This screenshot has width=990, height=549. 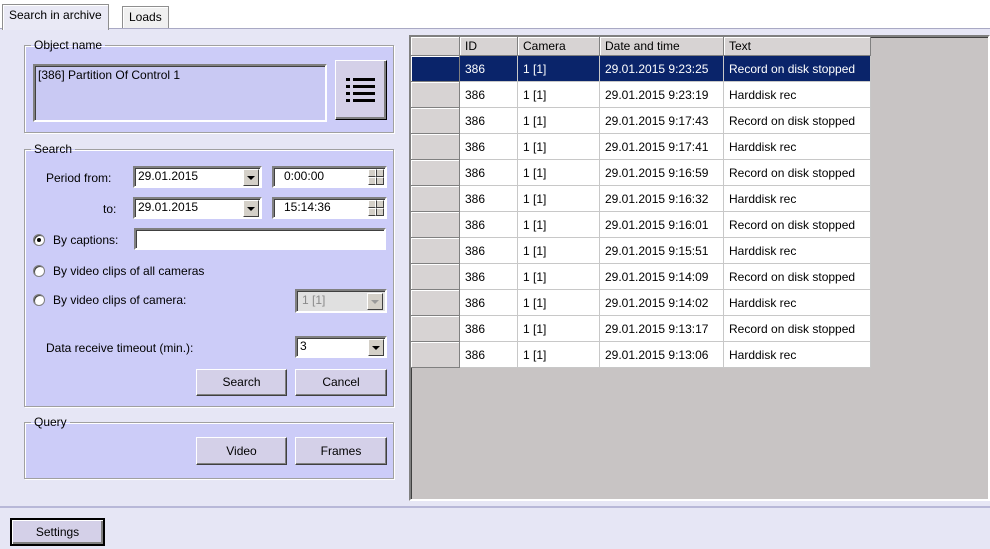 What do you see at coordinates (329, 177) in the screenshot?
I see `from-time-field: 0:00:00` at bounding box center [329, 177].